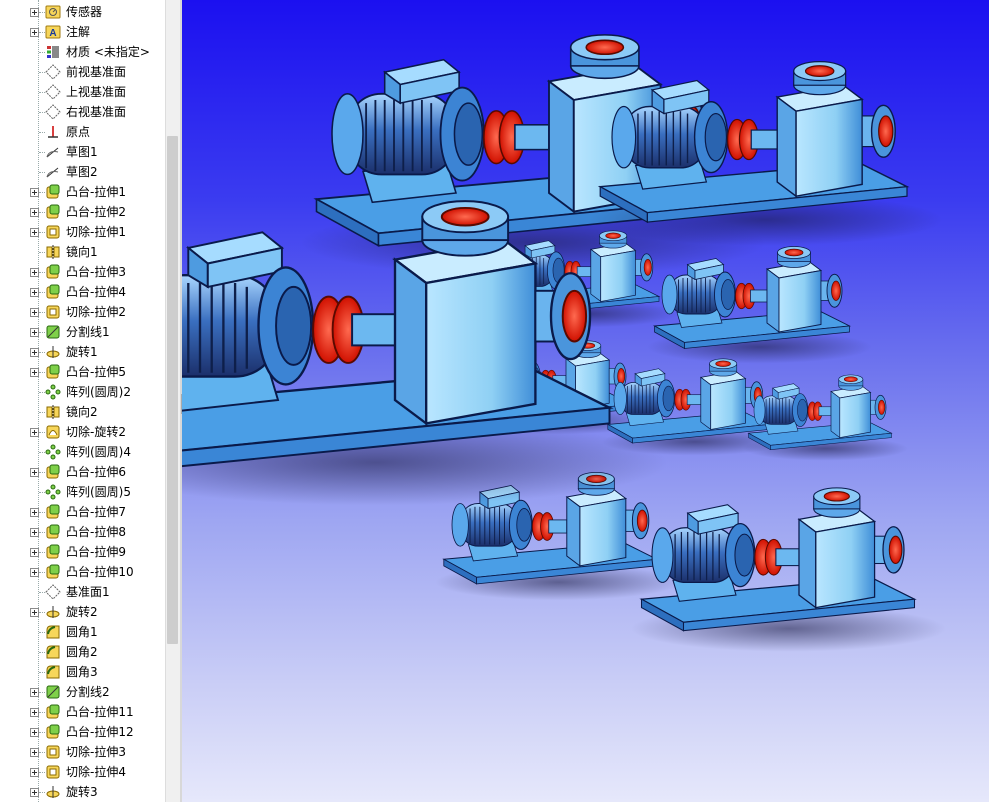  I want to click on tree-item-label: 镜向2, so click(82, 412).